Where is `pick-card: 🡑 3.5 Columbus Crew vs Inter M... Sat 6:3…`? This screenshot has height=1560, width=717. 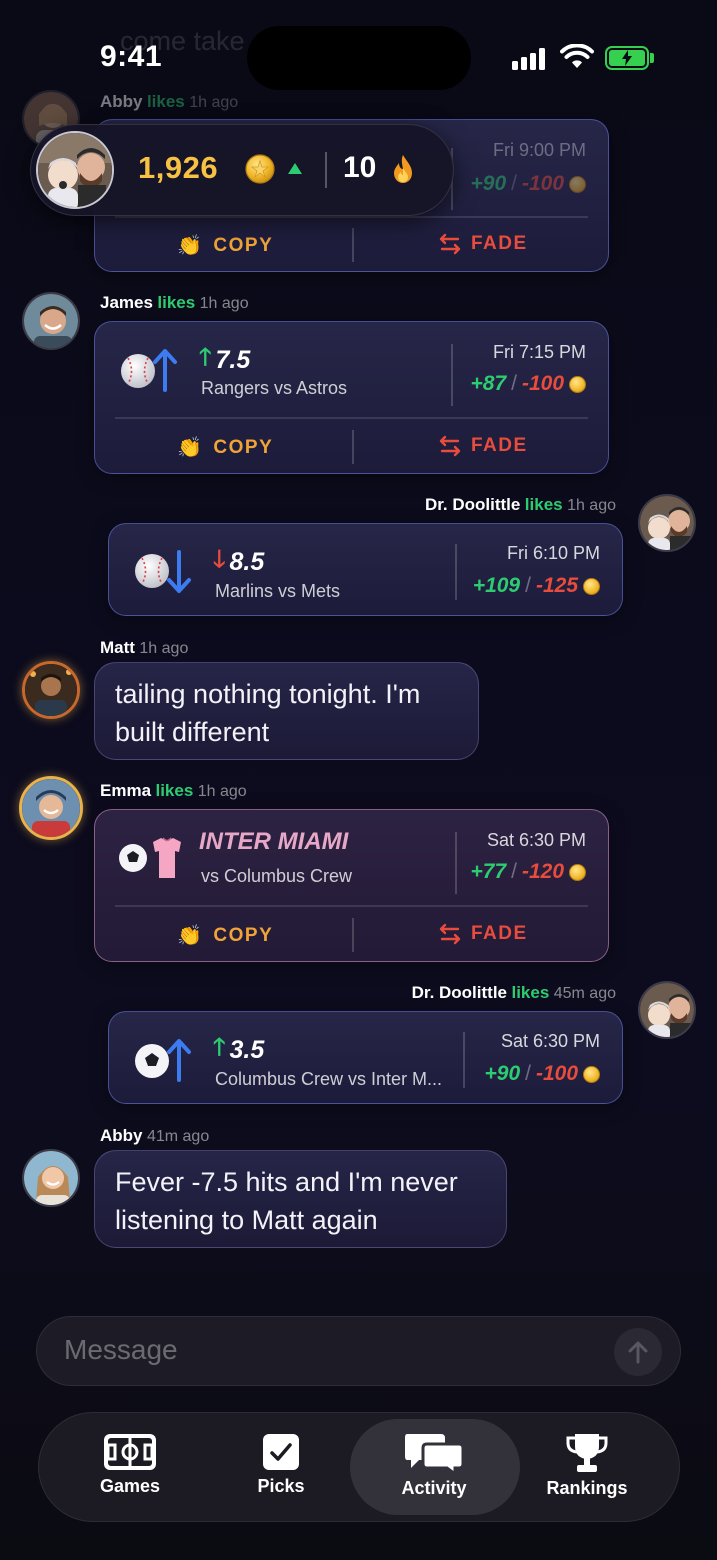 pick-card: 🡑 3.5 Columbus Crew vs Inter M... Sat 6:3… is located at coordinates (365, 1057).